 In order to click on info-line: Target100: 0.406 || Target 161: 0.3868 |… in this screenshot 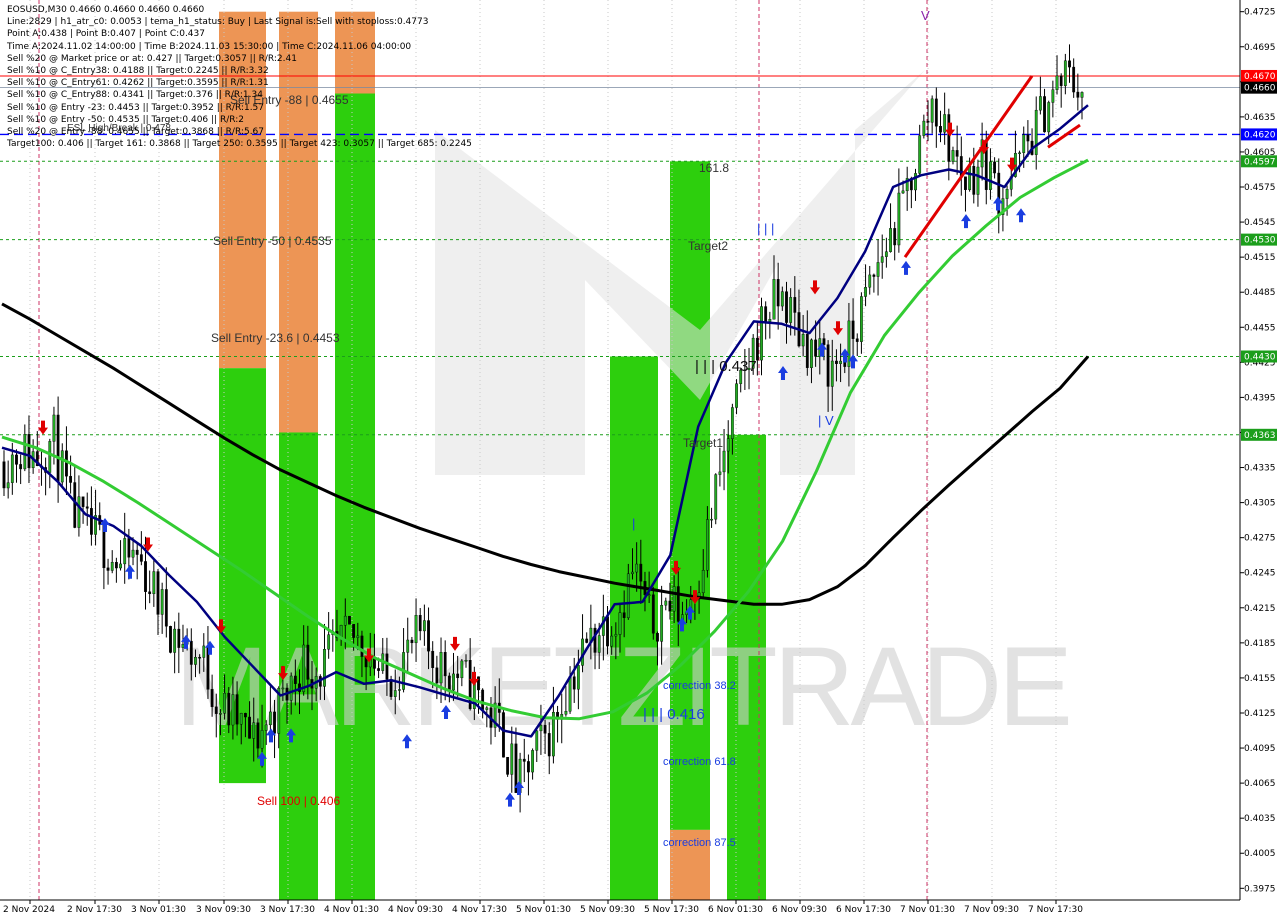, I will do `click(239, 144)`.